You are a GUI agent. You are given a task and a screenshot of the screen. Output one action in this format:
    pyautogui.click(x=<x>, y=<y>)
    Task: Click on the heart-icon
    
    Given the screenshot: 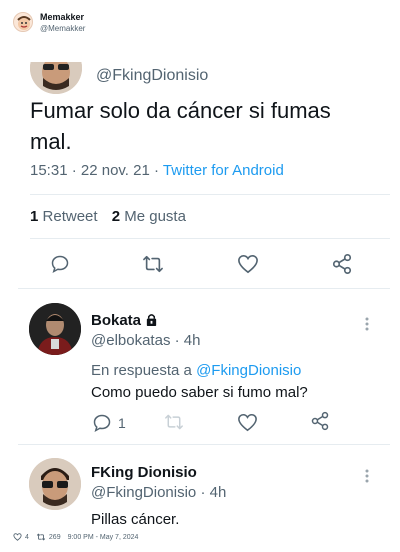 What is the action you would take?
    pyautogui.click(x=17, y=537)
    